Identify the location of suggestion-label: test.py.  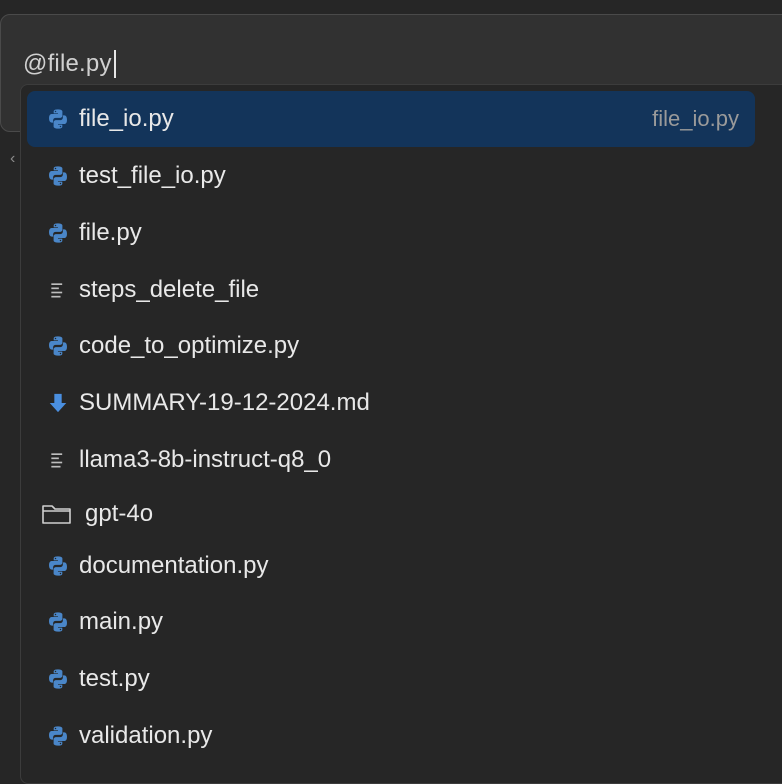
(114, 678).